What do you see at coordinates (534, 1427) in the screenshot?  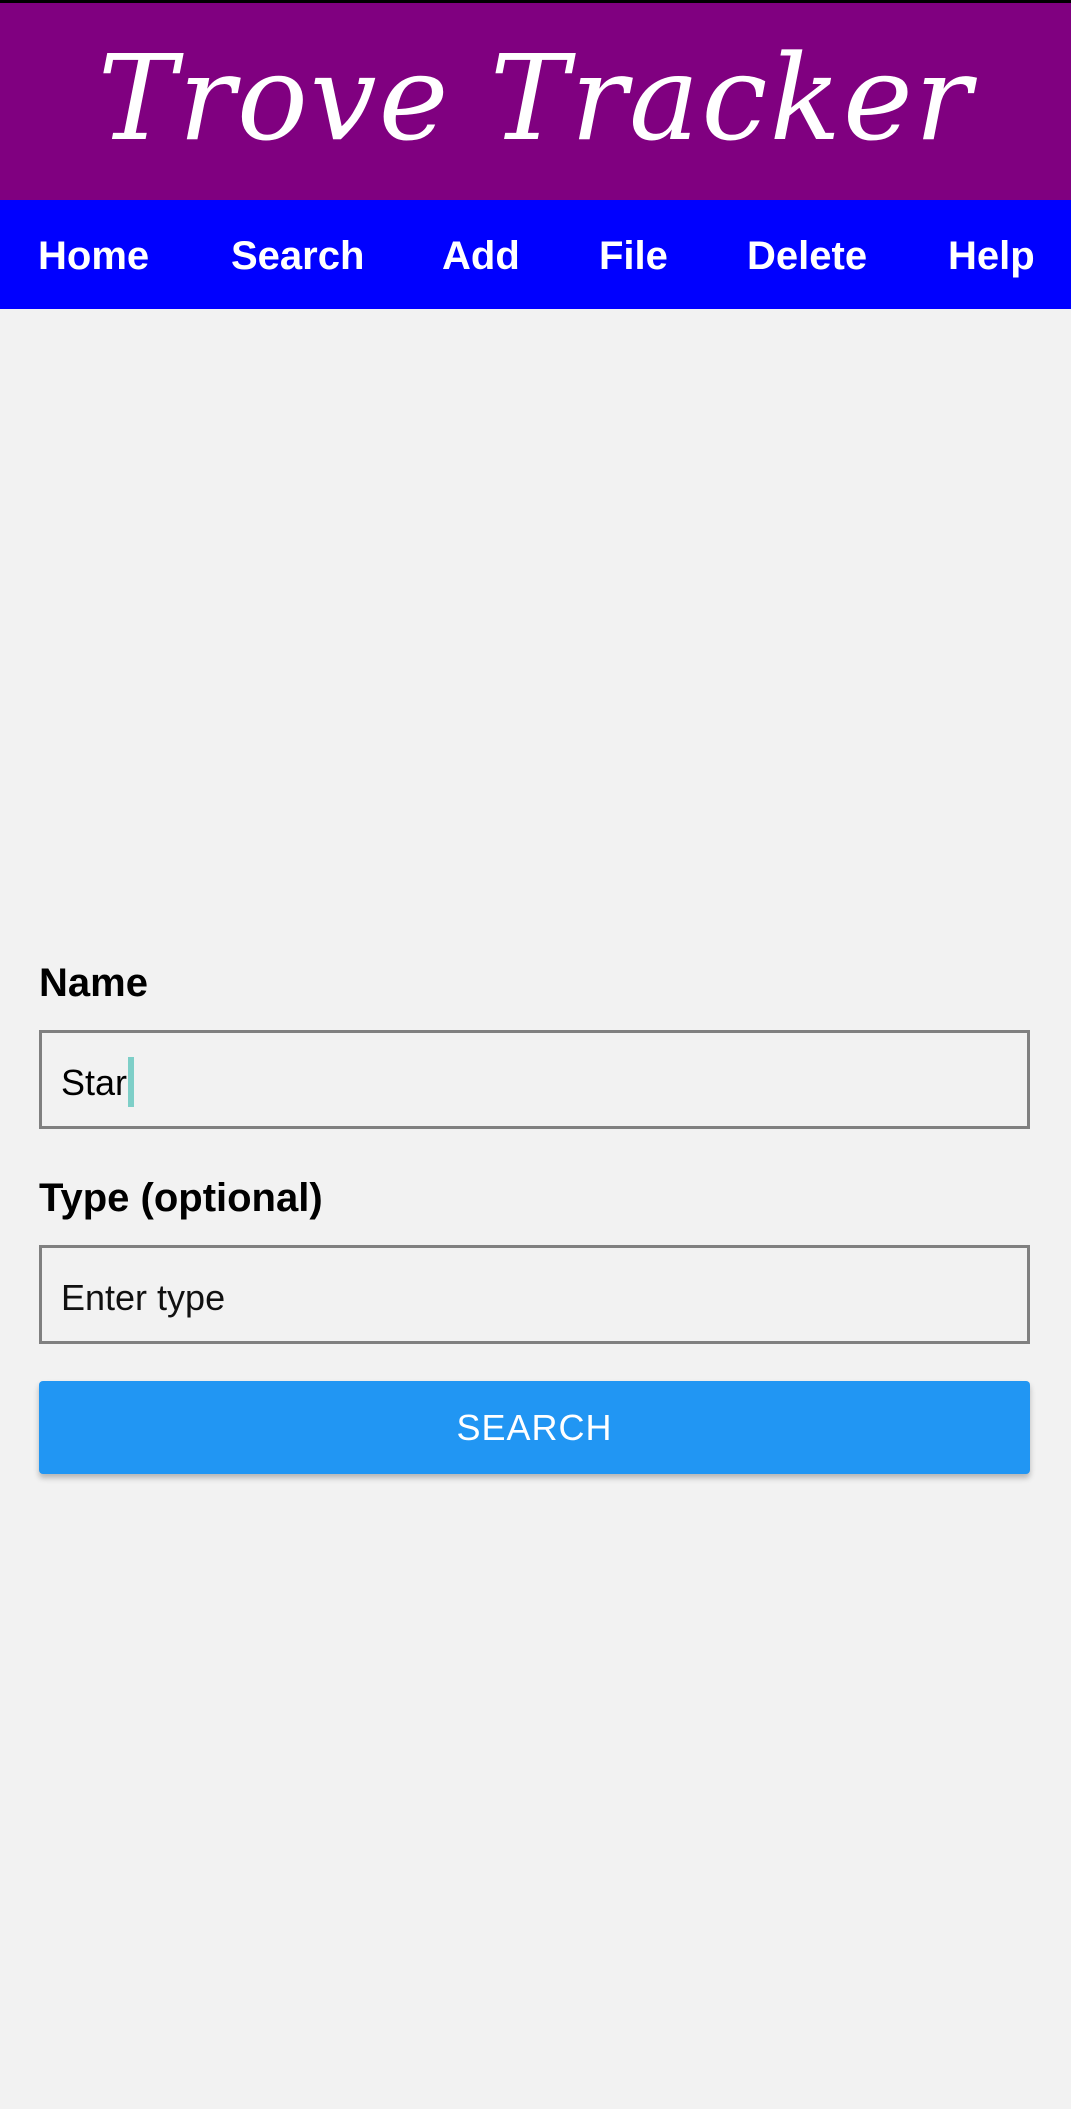 I see `search-button: SEARCH` at bounding box center [534, 1427].